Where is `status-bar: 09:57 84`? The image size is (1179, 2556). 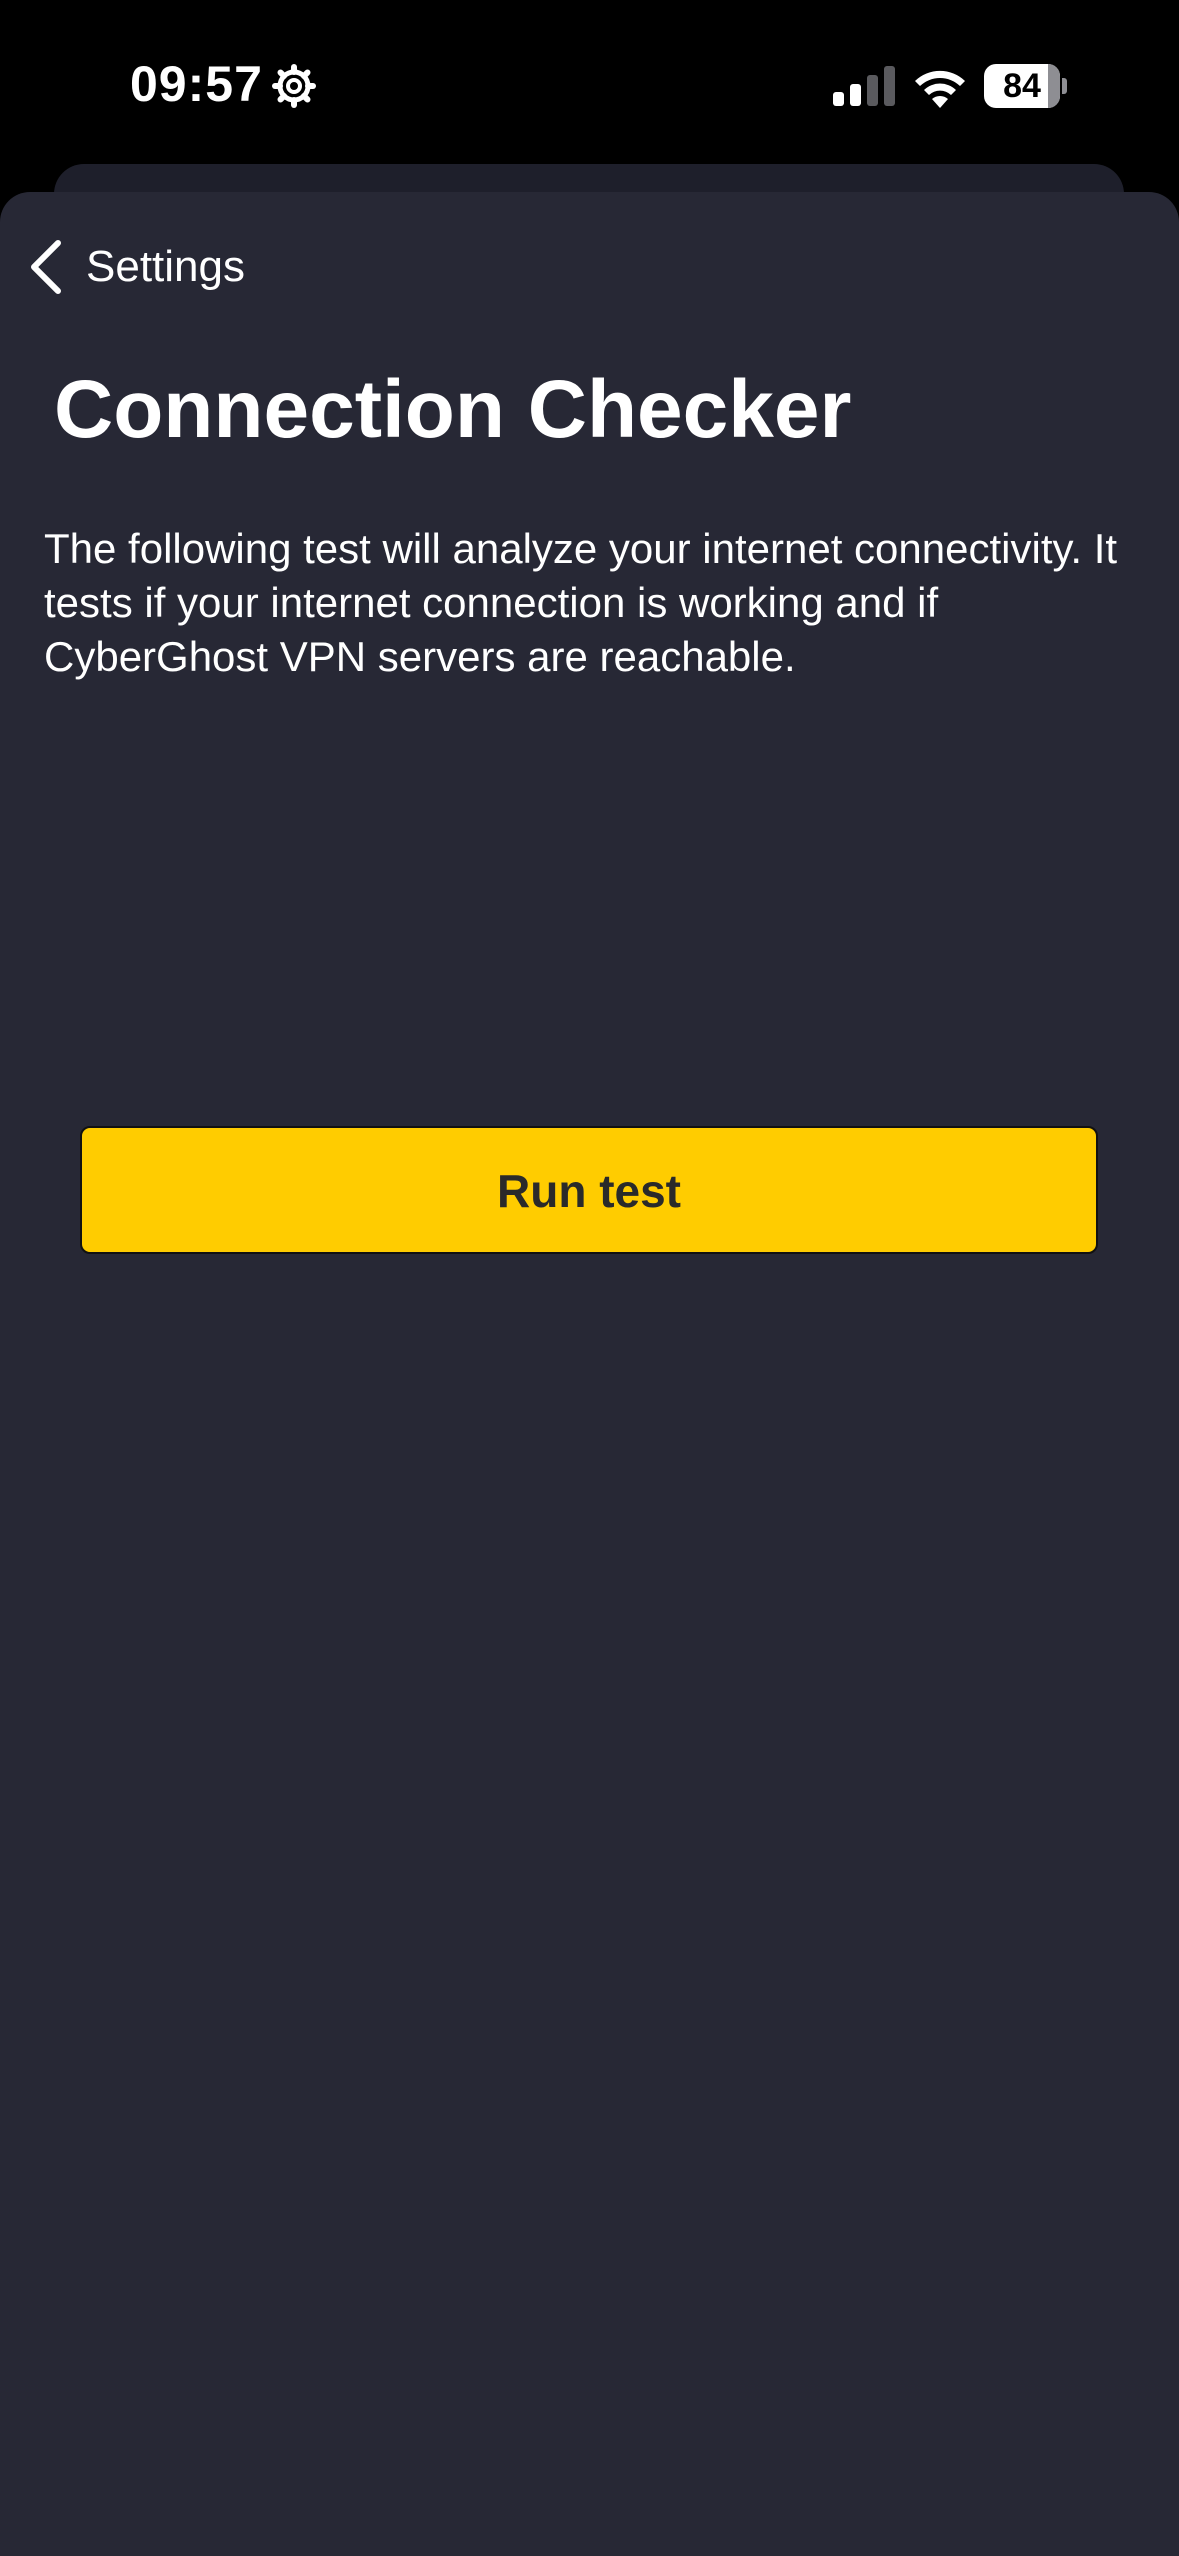 status-bar: 09:57 84 is located at coordinates (589, 85).